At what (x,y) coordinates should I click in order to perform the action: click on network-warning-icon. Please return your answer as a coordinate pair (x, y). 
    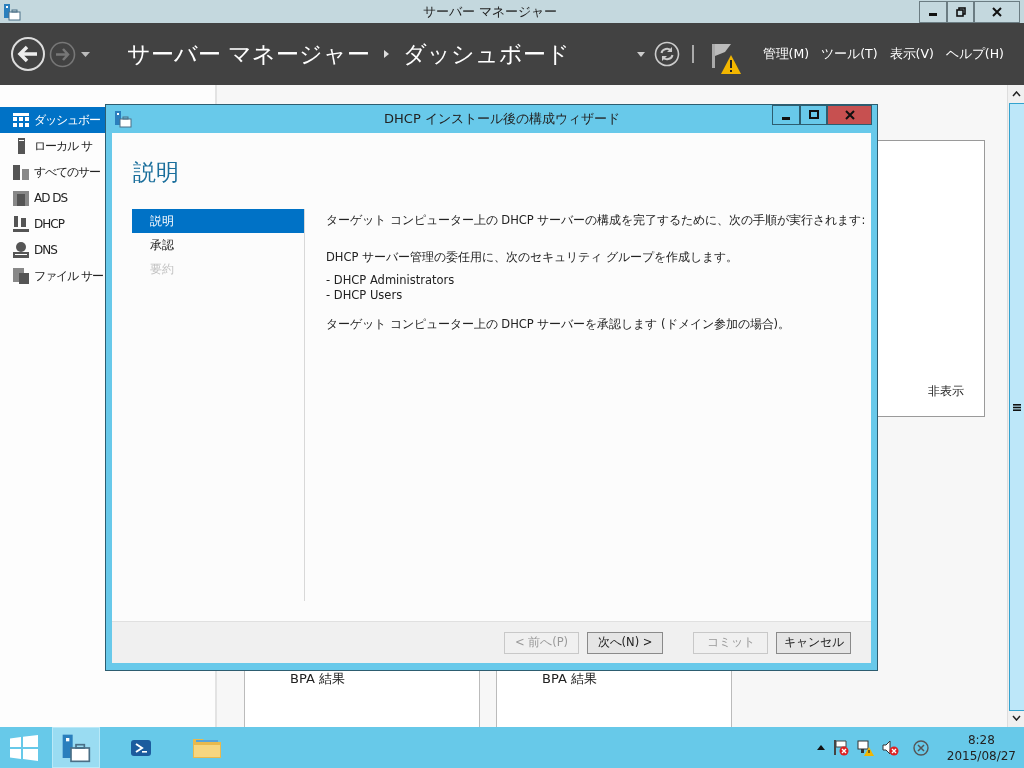
    Looking at the image, I should click on (865, 747).